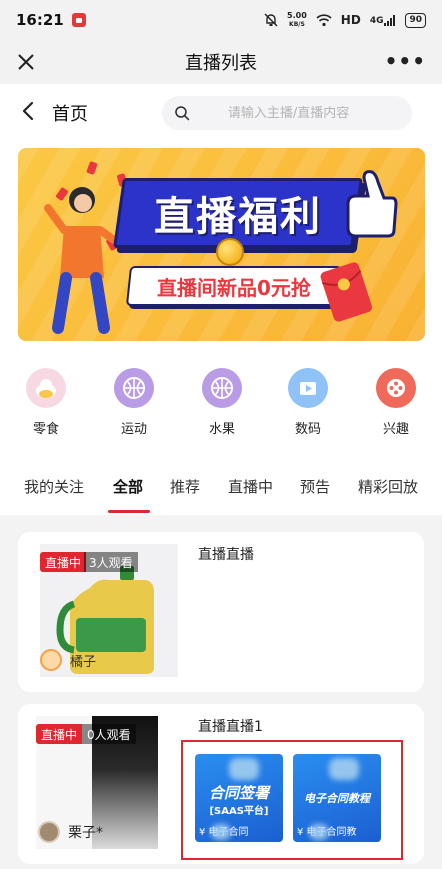  Describe the element at coordinates (346, 292) in the screenshot. I see `red-envelope-icon` at that location.